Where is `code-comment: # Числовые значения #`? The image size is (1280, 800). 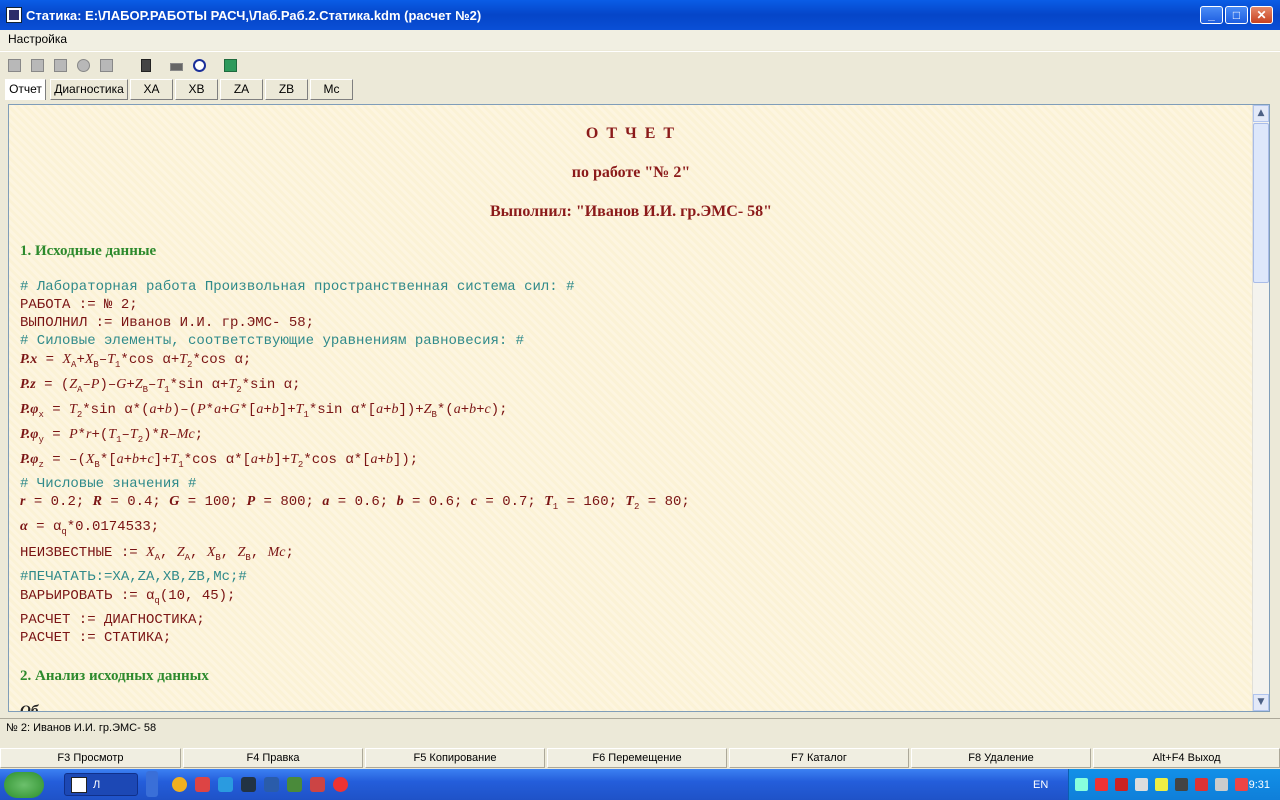 code-comment: # Числовые значения # is located at coordinates (108, 484).